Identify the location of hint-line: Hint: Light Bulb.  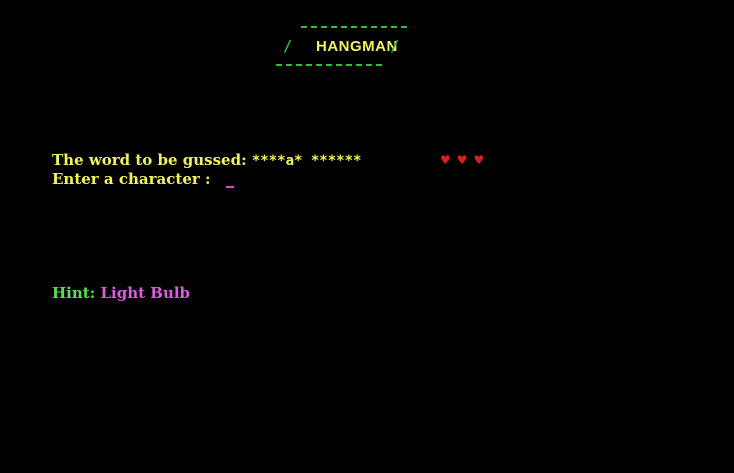
(121, 293).